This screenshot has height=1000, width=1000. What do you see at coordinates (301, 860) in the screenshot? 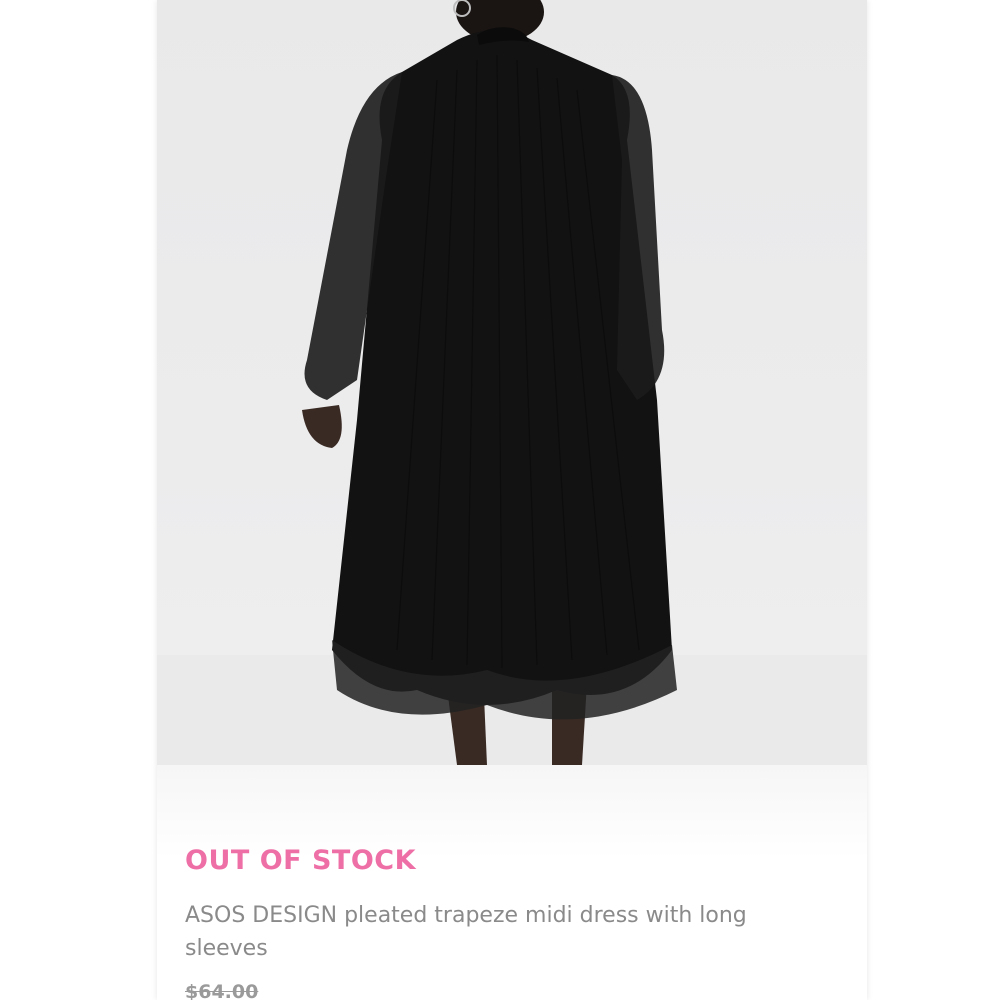
I see `stock-status-label: OUT OF STOCK` at bounding box center [301, 860].